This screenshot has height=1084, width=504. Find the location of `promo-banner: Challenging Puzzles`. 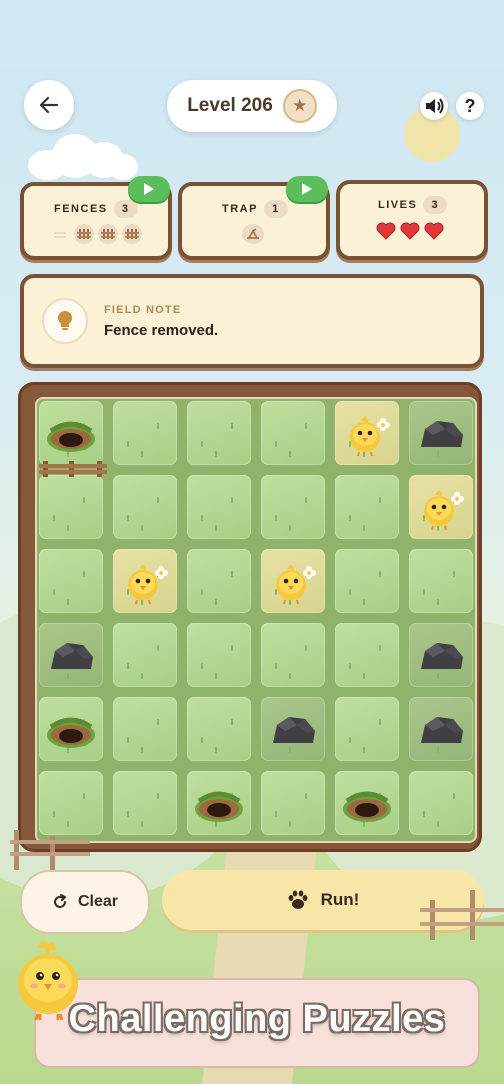

promo-banner: Challenging Puzzles is located at coordinates (257, 1023).